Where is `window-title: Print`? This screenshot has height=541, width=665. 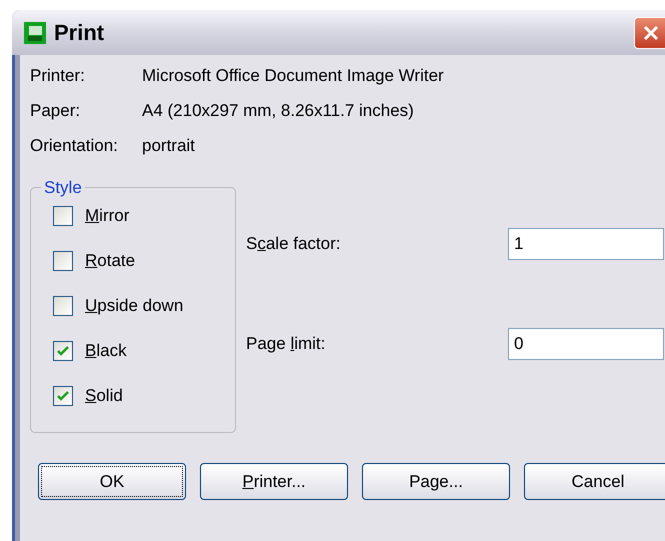
window-title: Print is located at coordinates (79, 33).